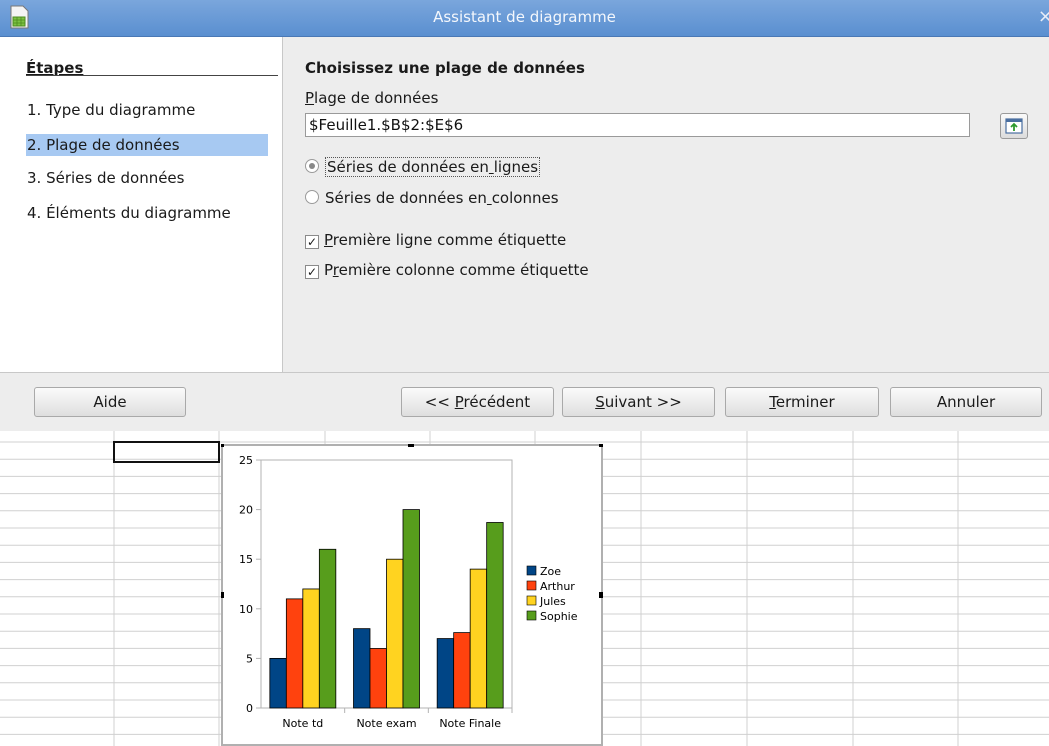 The width and height of the screenshot is (1049, 746). I want to click on legend-label: Sophie, so click(559, 616).